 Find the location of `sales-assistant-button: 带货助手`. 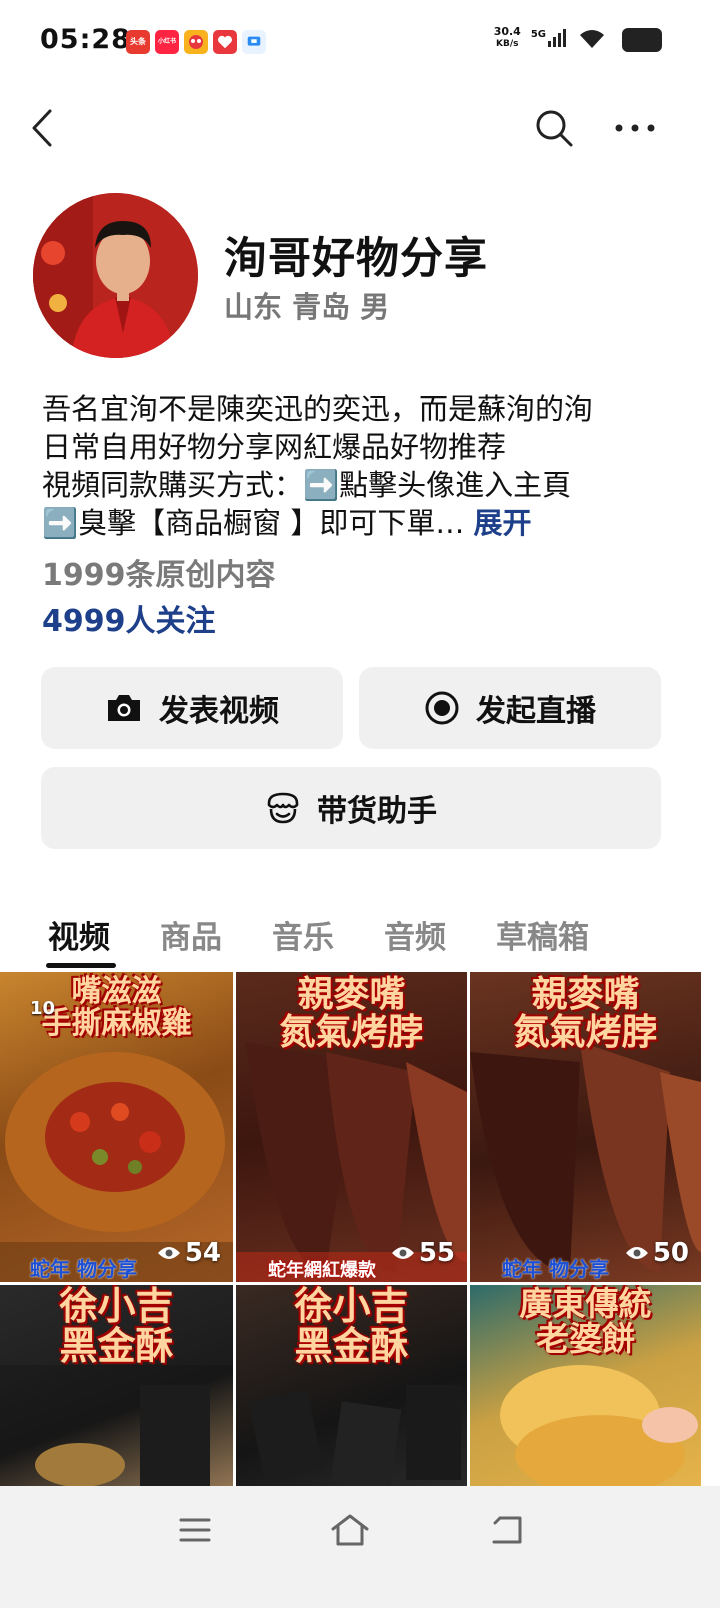

sales-assistant-button: 带货助手 is located at coordinates (351, 808).